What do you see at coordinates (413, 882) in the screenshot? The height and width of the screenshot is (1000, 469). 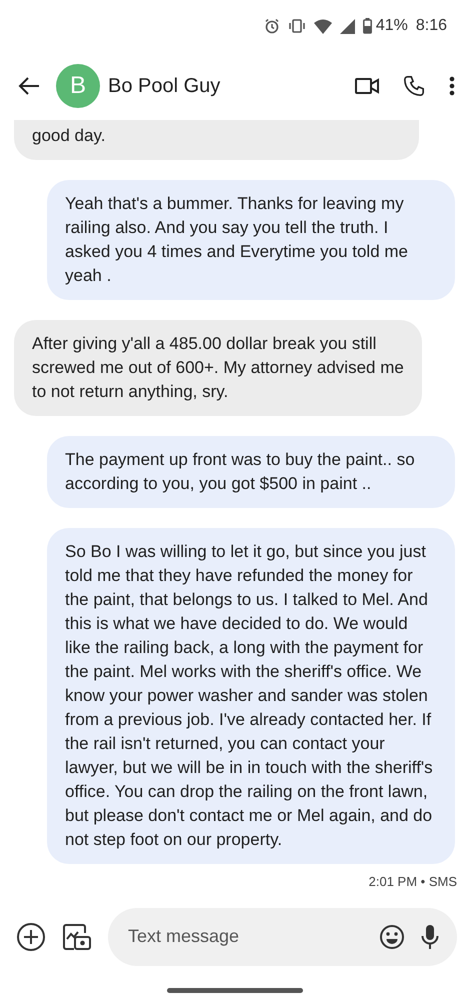 I see `message-timestamp: 2:01 PM • SMS` at bounding box center [413, 882].